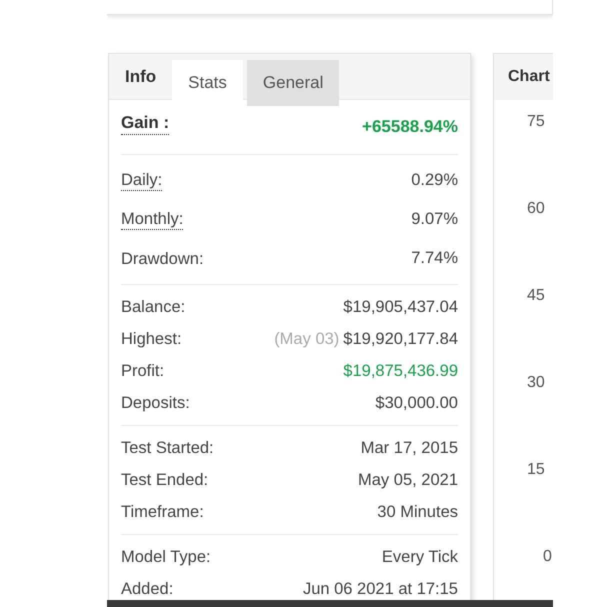 This screenshot has height=607, width=607. Describe the element at coordinates (152, 219) in the screenshot. I see `stat-label: Monthly:` at that location.